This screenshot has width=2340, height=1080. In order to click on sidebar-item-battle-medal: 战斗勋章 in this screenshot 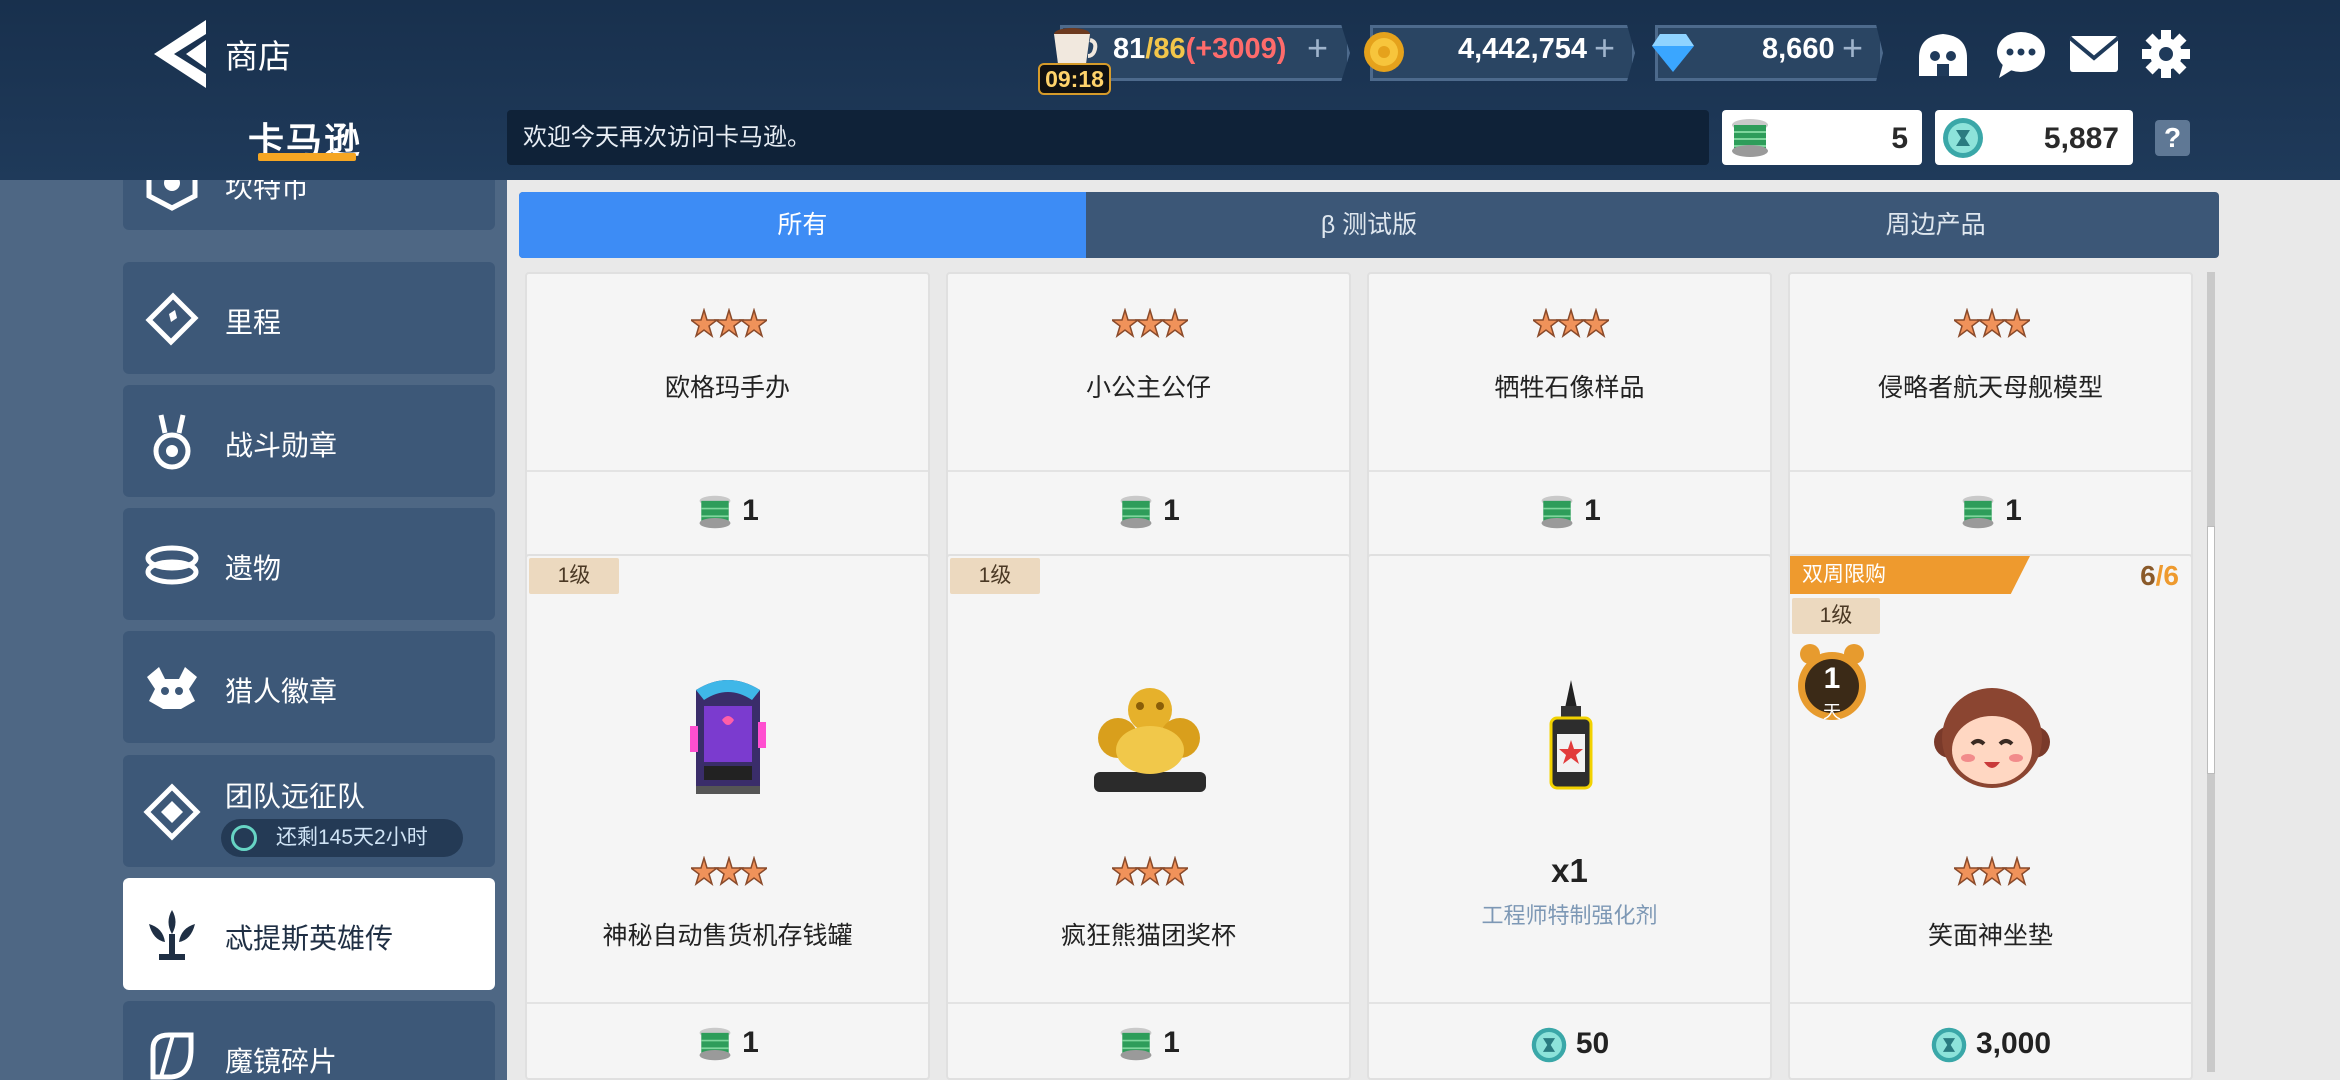, I will do `click(309, 441)`.